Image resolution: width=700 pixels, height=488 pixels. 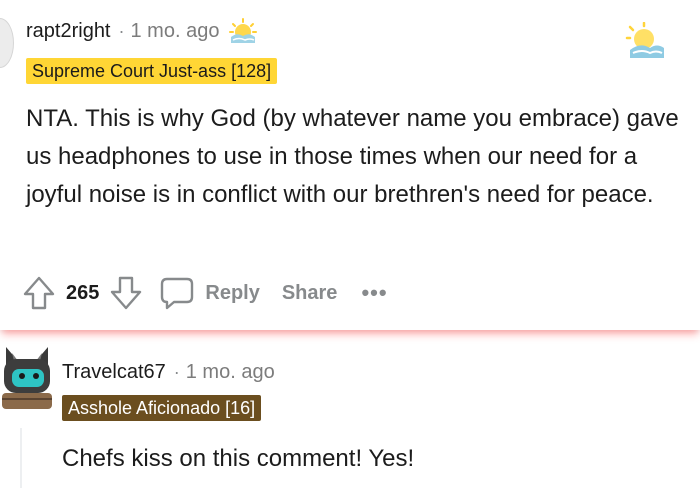 I want to click on comment-body: Chefs kiss on this comment! Yes!, so click(x=238, y=458).